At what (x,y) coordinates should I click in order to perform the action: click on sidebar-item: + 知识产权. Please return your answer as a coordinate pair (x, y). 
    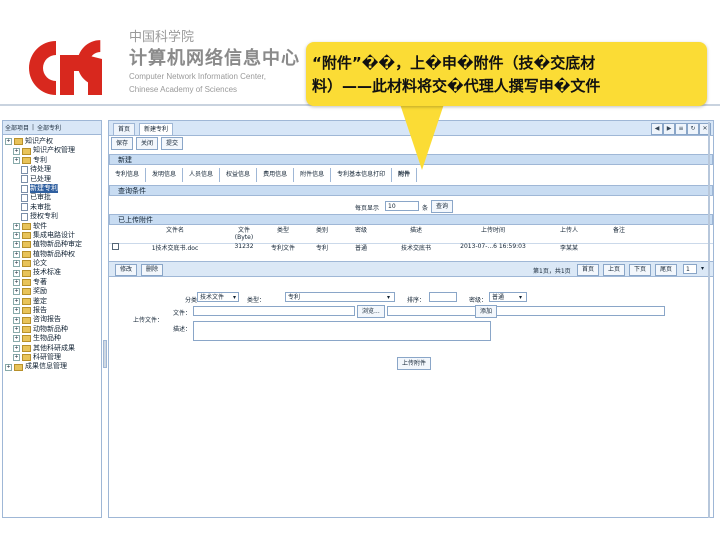
    Looking at the image, I should click on (53, 141).